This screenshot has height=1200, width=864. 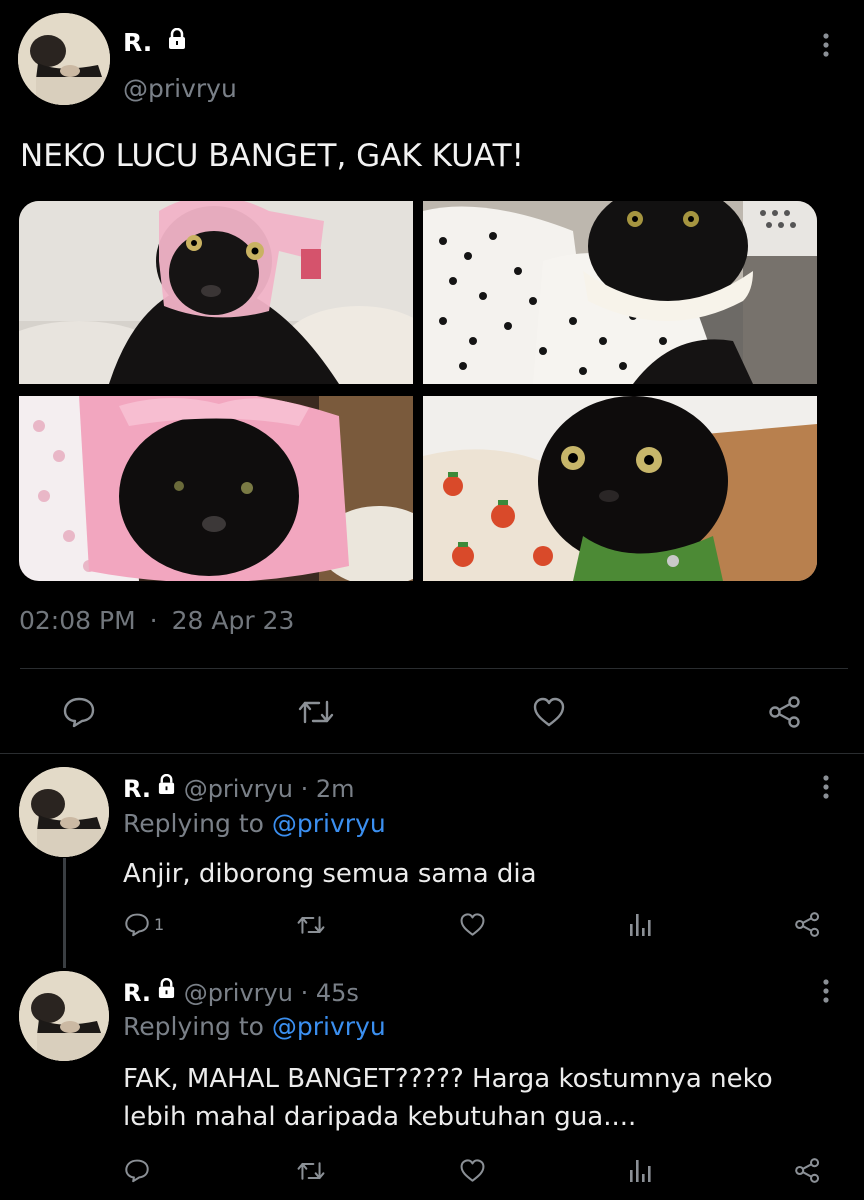 I want to click on tweet-time: 02:08 PM, so click(x=77, y=620).